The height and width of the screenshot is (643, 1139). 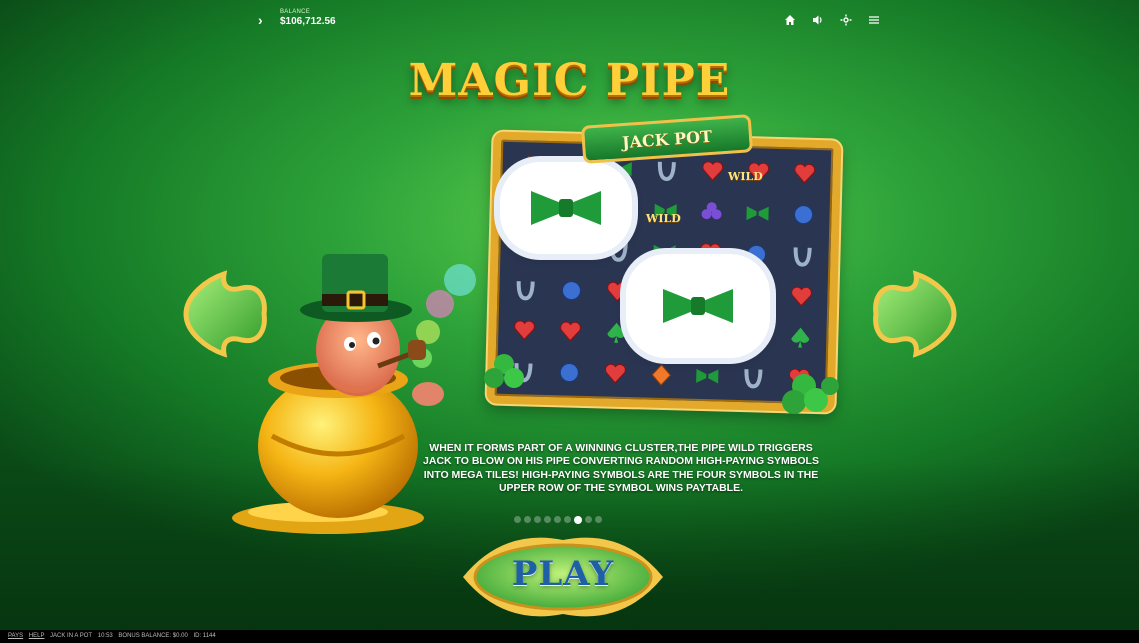 I want to click on page-title: MAGIC PIPE, so click(x=569, y=80).